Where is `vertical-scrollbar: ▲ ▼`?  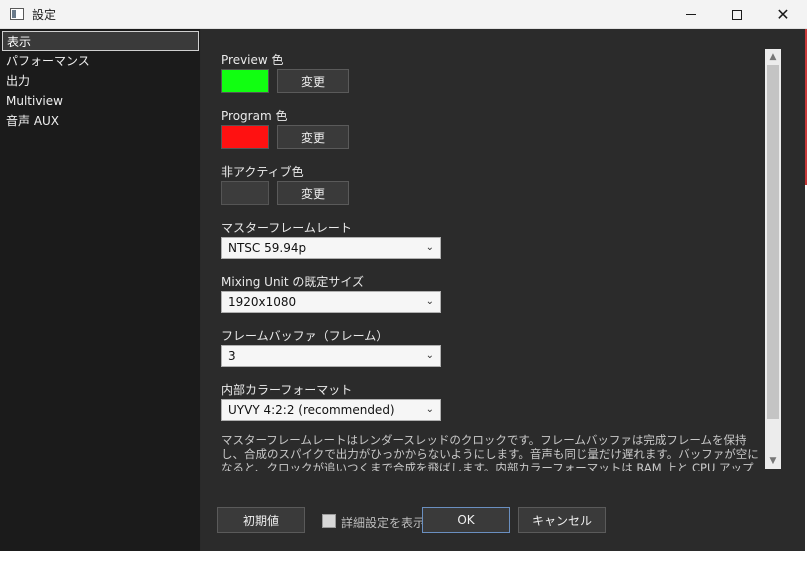 vertical-scrollbar: ▲ ▼ is located at coordinates (773, 259).